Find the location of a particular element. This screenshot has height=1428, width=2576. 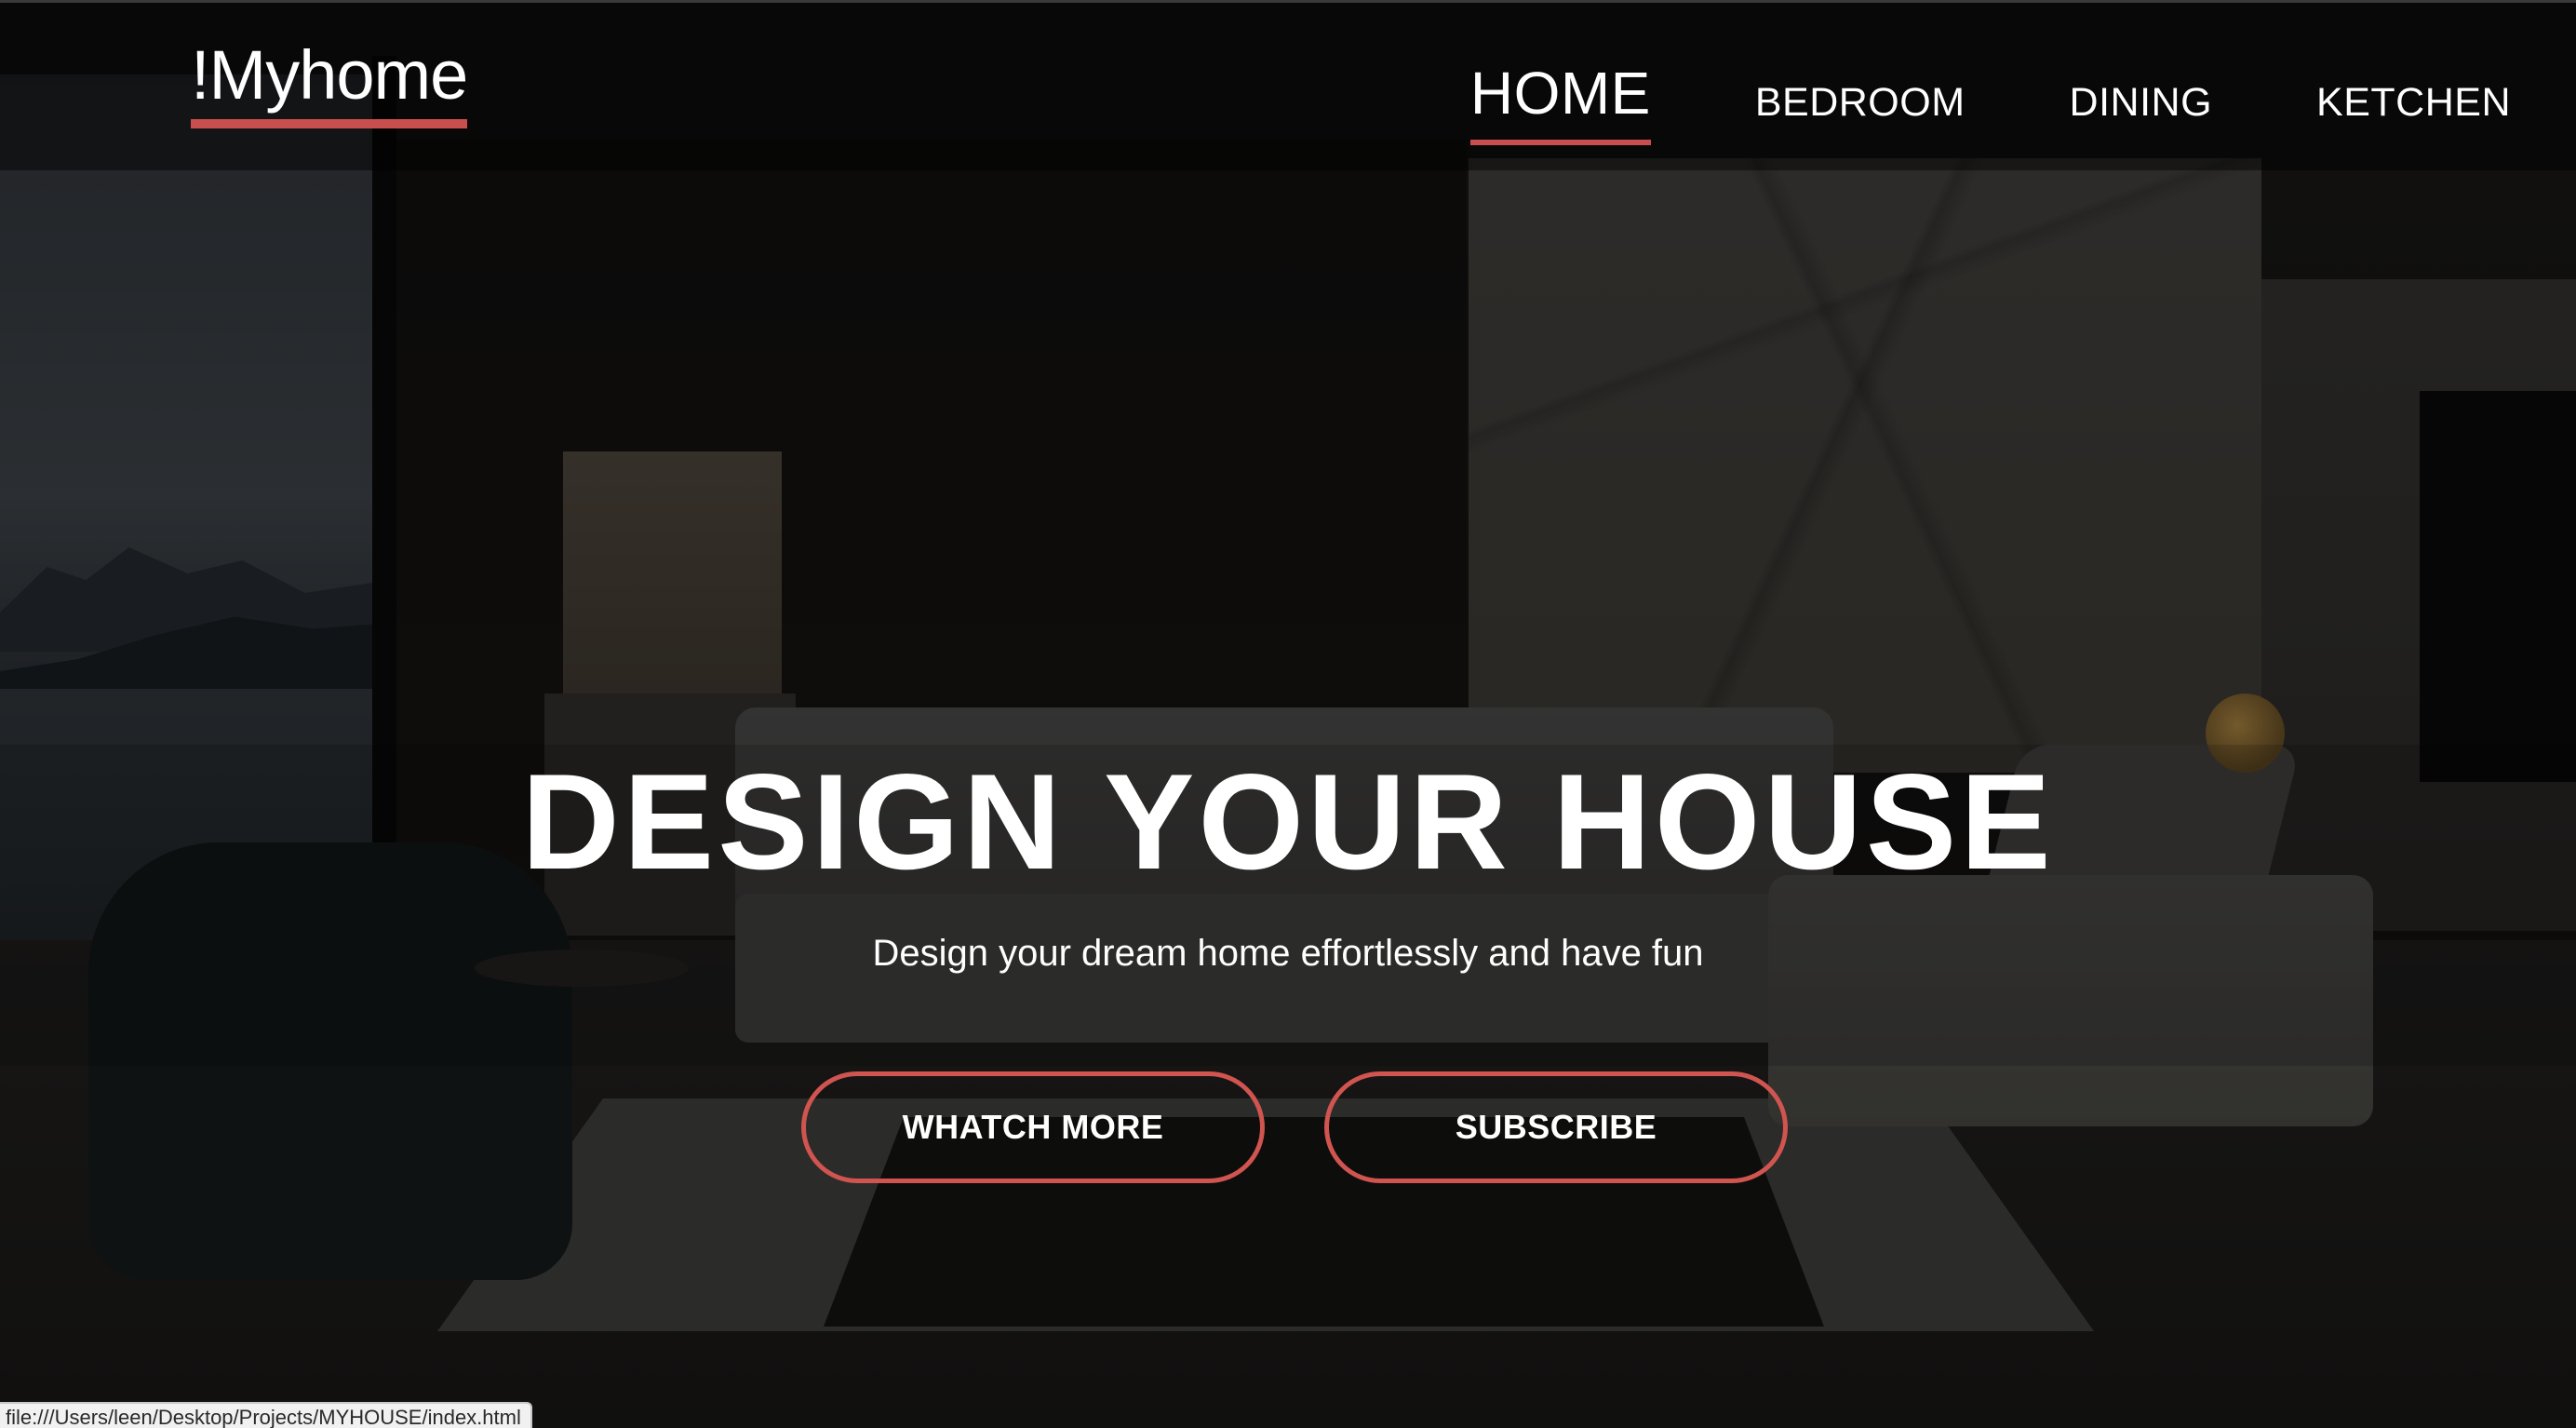

nav-item-dining: DINING is located at coordinates (2141, 103).